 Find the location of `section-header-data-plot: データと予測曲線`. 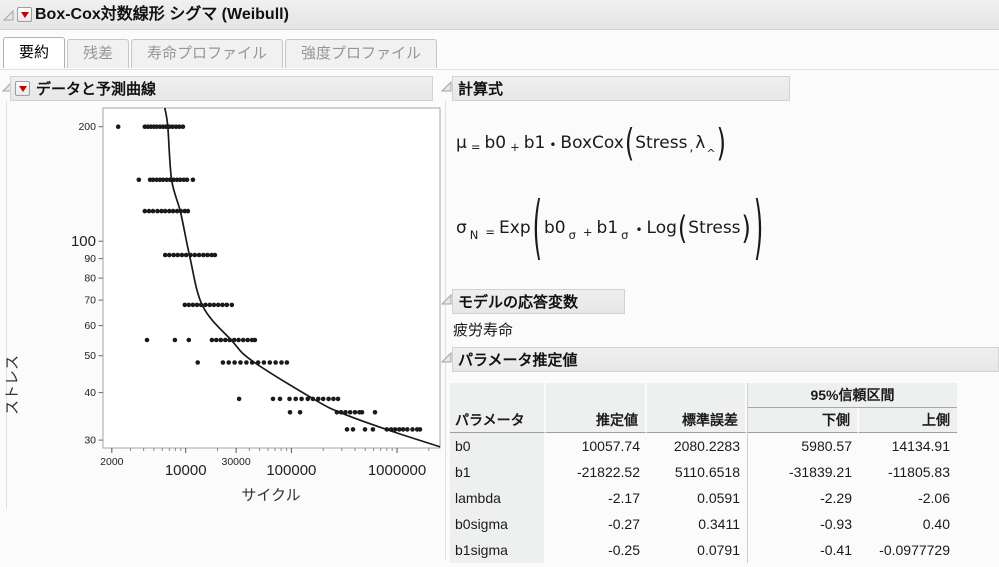

section-header-data-plot: データと予測曲線 is located at coordinates (221, 88).